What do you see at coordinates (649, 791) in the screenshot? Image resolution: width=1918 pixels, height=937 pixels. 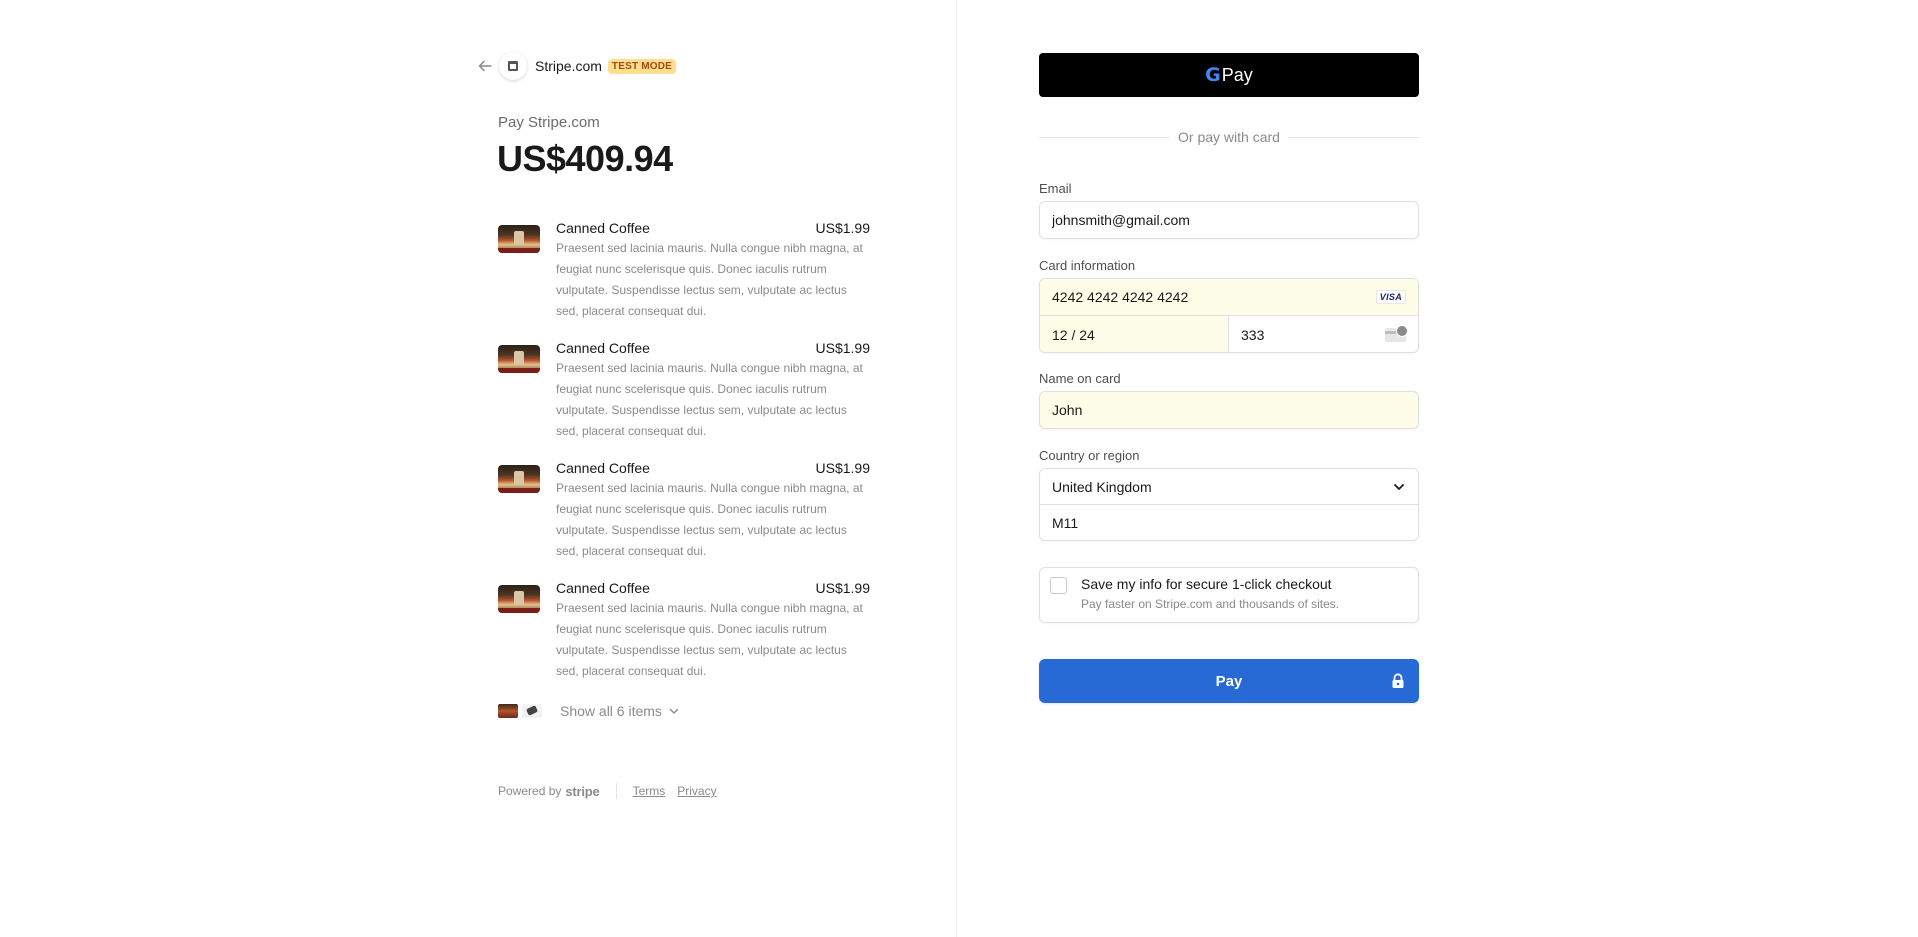 I see `terms-link: Terms` at bounding box center [649, 791].